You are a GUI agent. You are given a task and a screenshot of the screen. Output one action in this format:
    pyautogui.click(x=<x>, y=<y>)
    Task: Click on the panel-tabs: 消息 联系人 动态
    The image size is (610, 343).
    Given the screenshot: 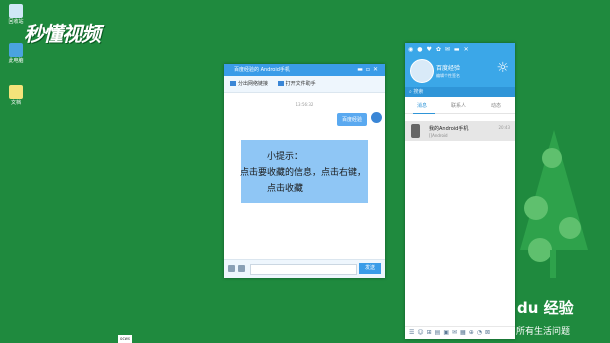 What is the action you would take?
    pyautogui.click(x=460, y=105)
    